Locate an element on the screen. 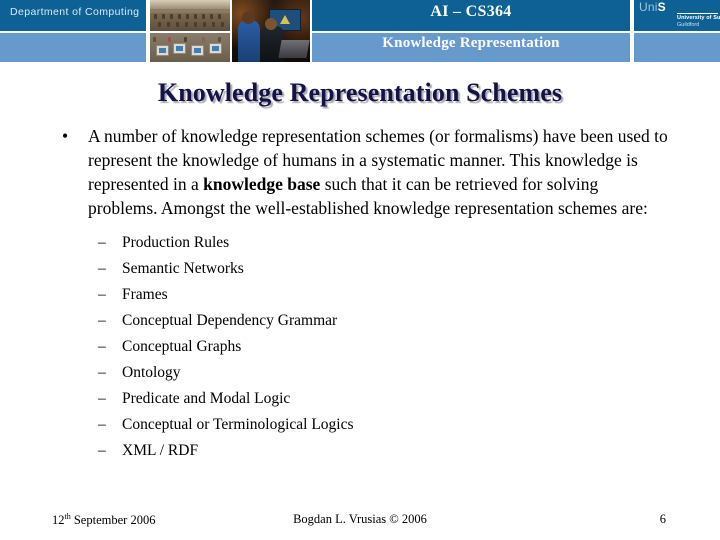  person-figure is located at coordinates (249, 36).